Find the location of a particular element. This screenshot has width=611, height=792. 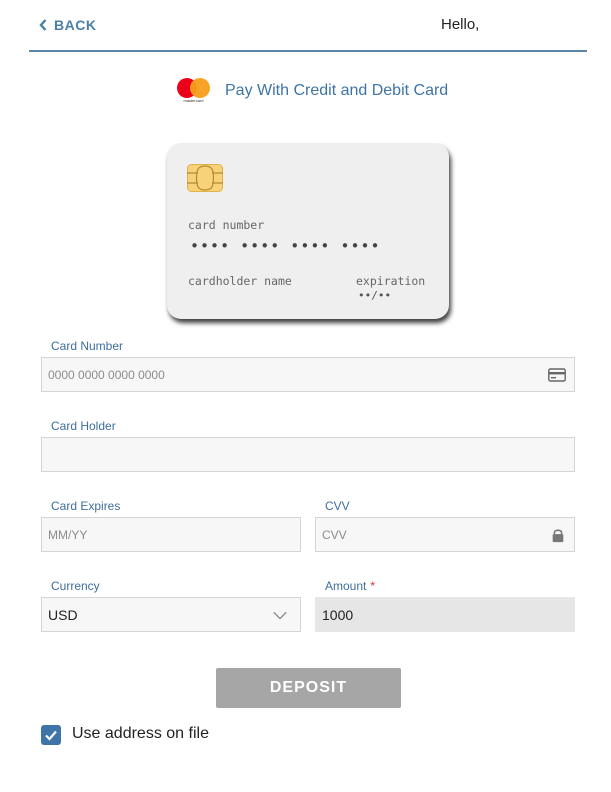

card-expires-field is located at coordinates (171, 534).